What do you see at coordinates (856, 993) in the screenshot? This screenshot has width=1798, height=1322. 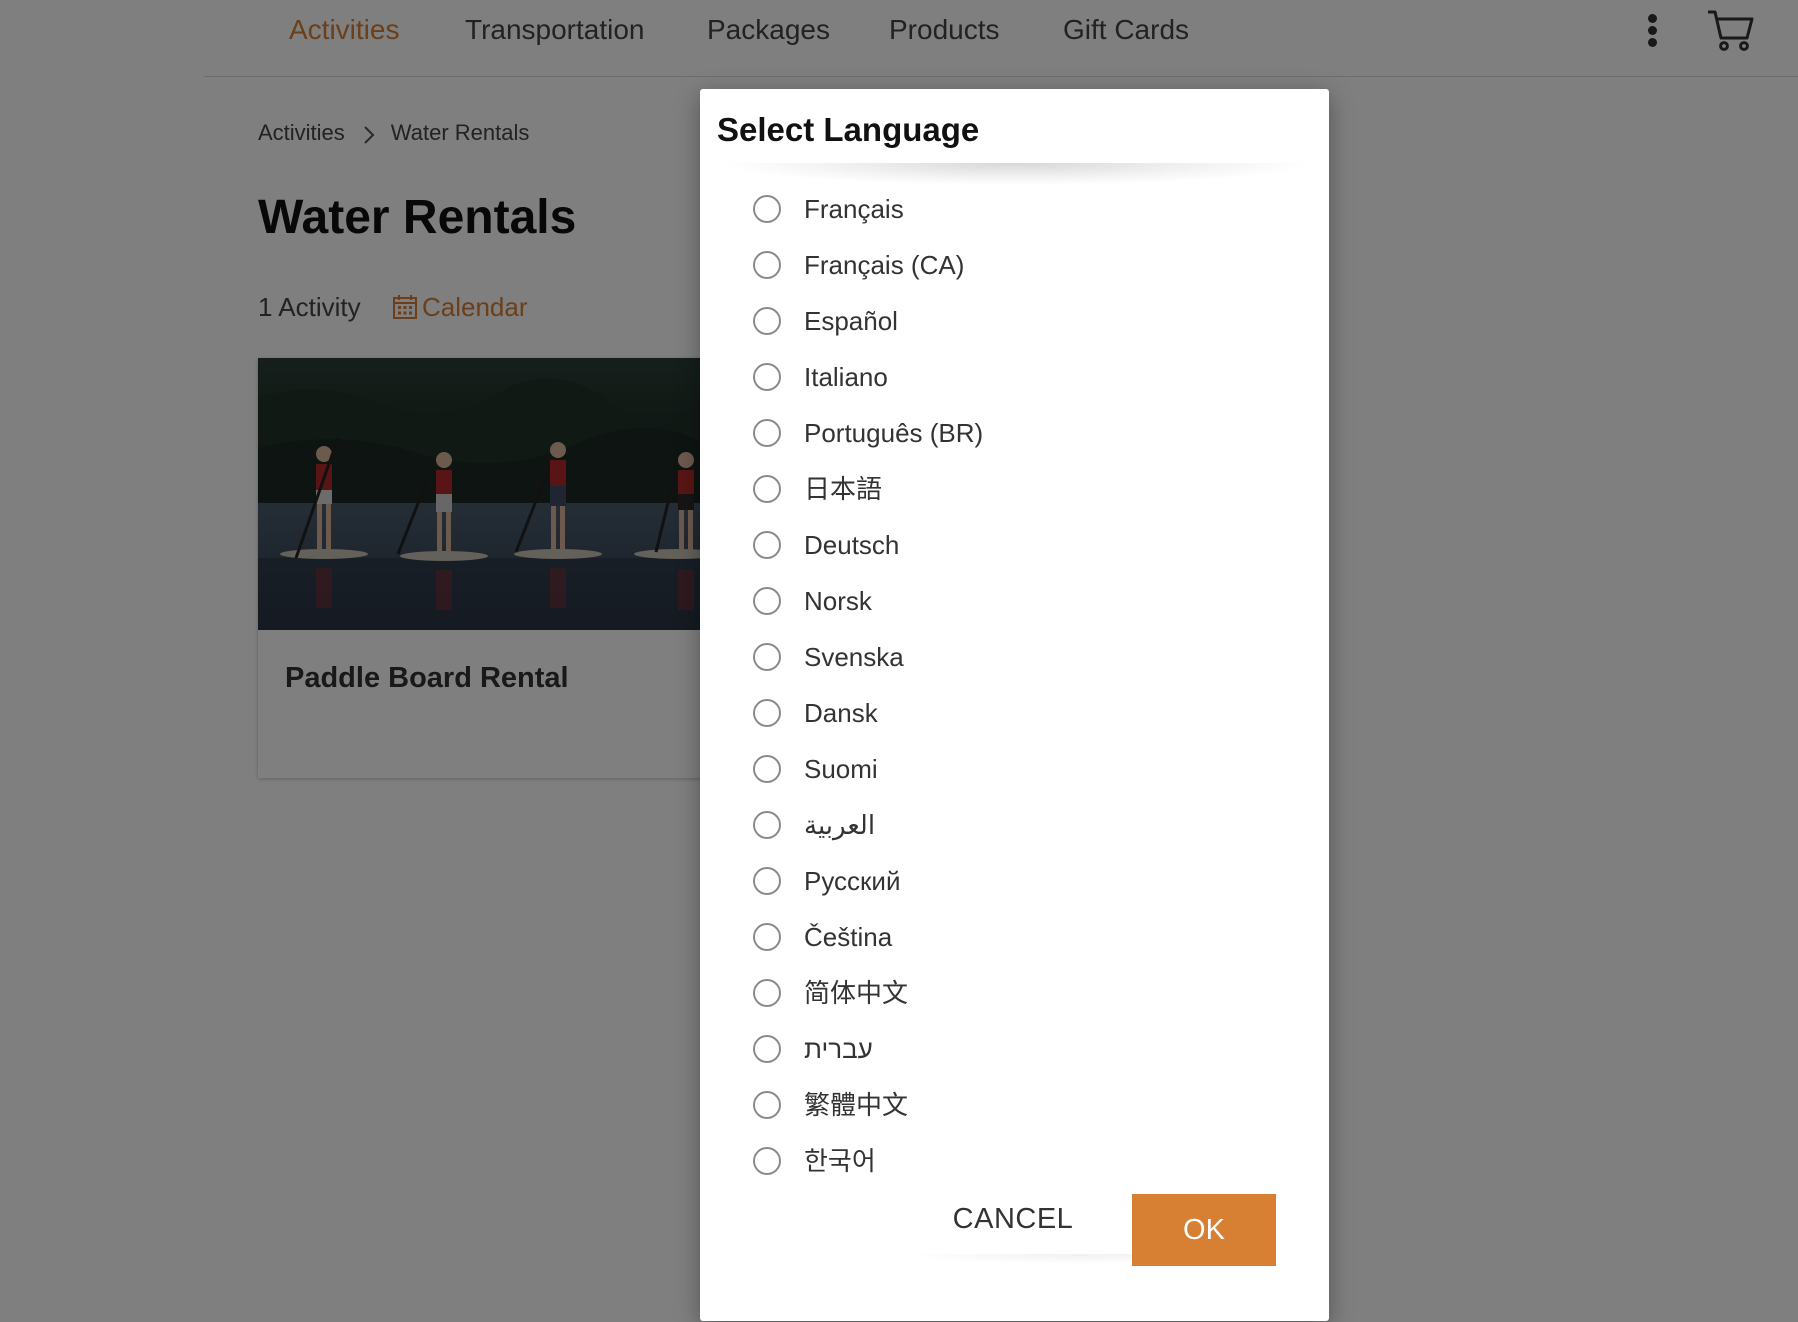 I see `language-label: 简体中文` at bounding box center [856, 993].